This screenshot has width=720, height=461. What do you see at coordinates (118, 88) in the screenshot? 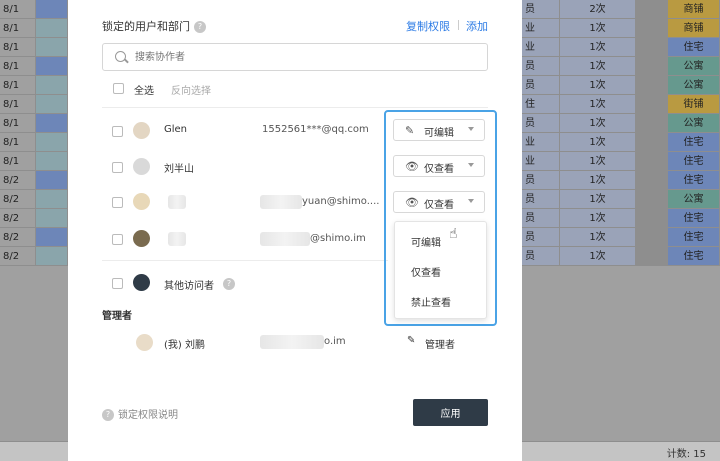
I see `select-all-checkbox` at bounding box center [118, 88].